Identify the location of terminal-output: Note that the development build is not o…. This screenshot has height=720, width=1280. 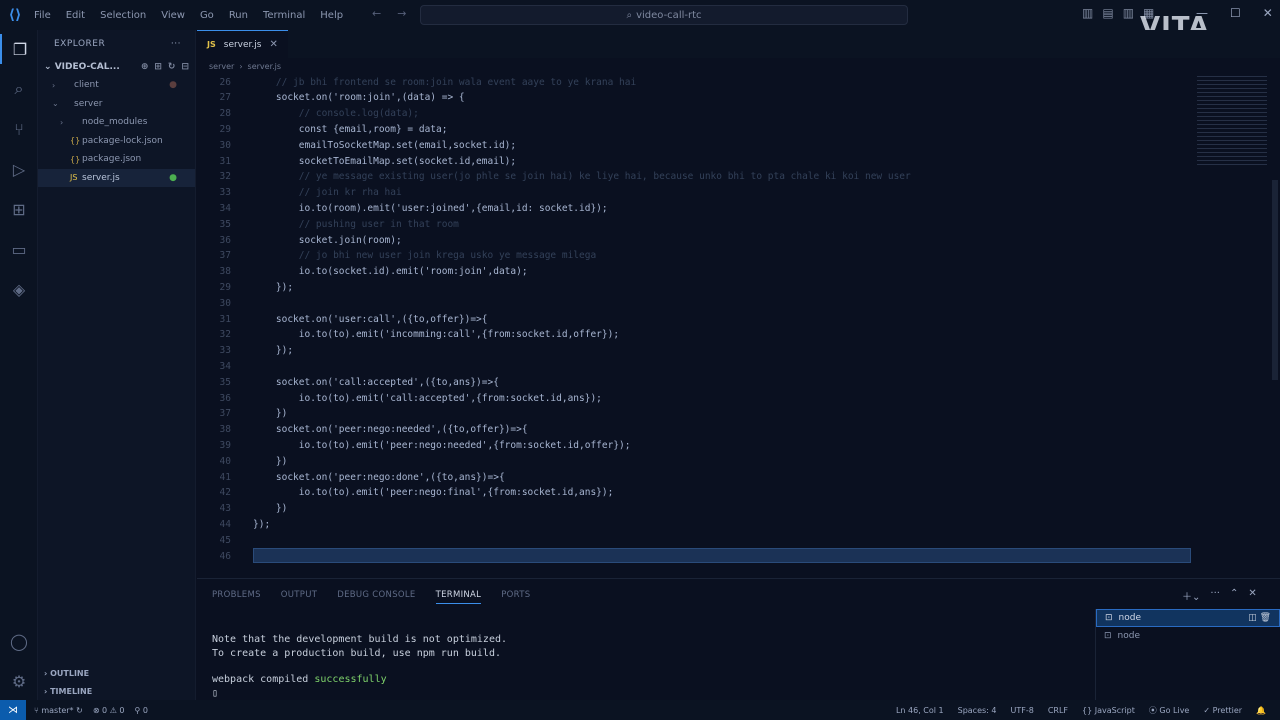
(359, 667).